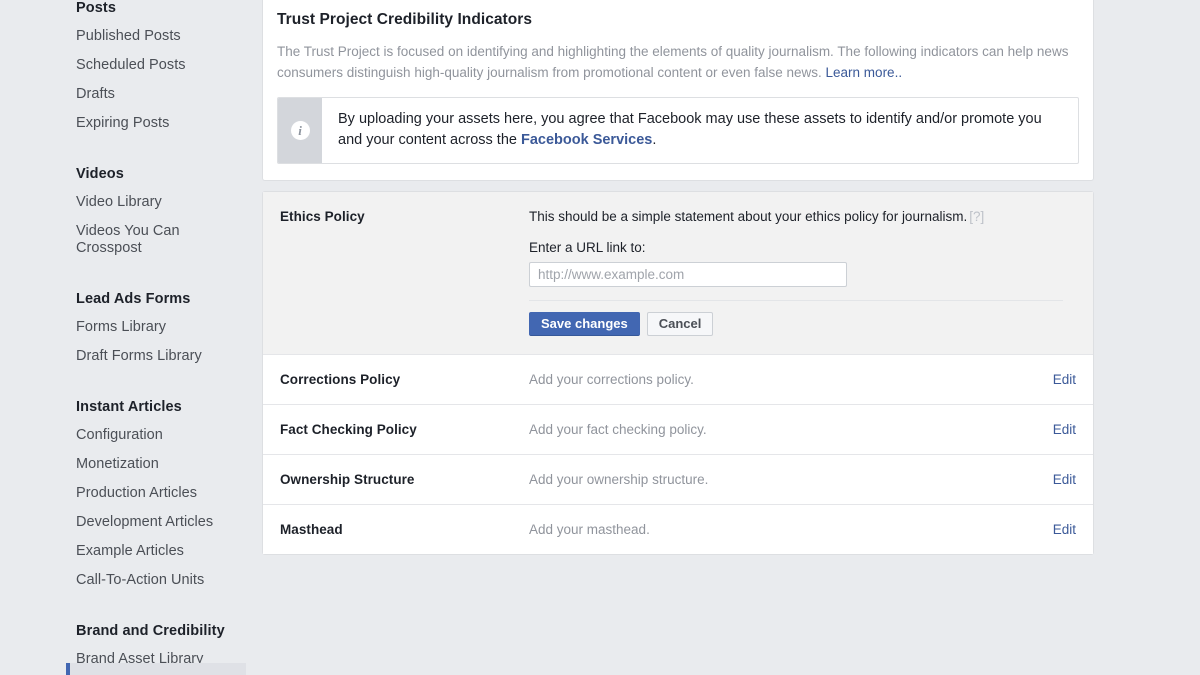 The image size is (1200, 675). Describe the element at coordinates (1048, 379) in the screenshot. I see `row-action-corrections-policy: Edit` at that location.